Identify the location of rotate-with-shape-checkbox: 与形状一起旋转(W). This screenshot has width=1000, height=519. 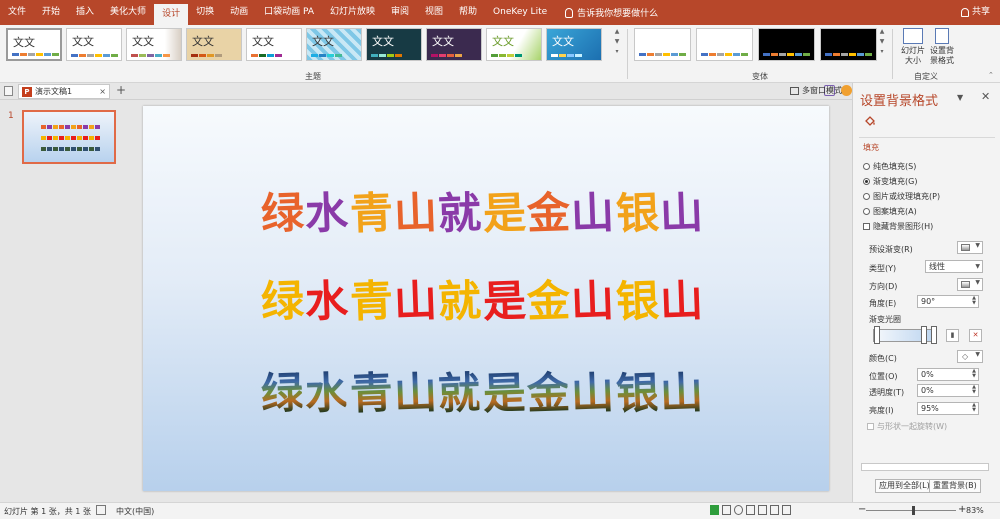
(907, 426).